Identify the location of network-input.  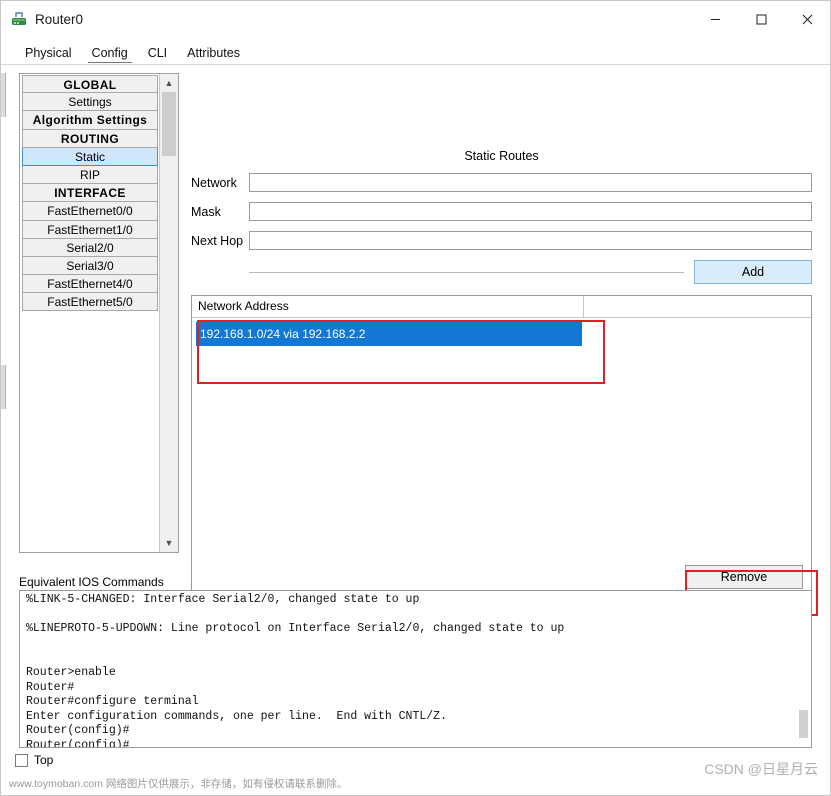
(530, 182).